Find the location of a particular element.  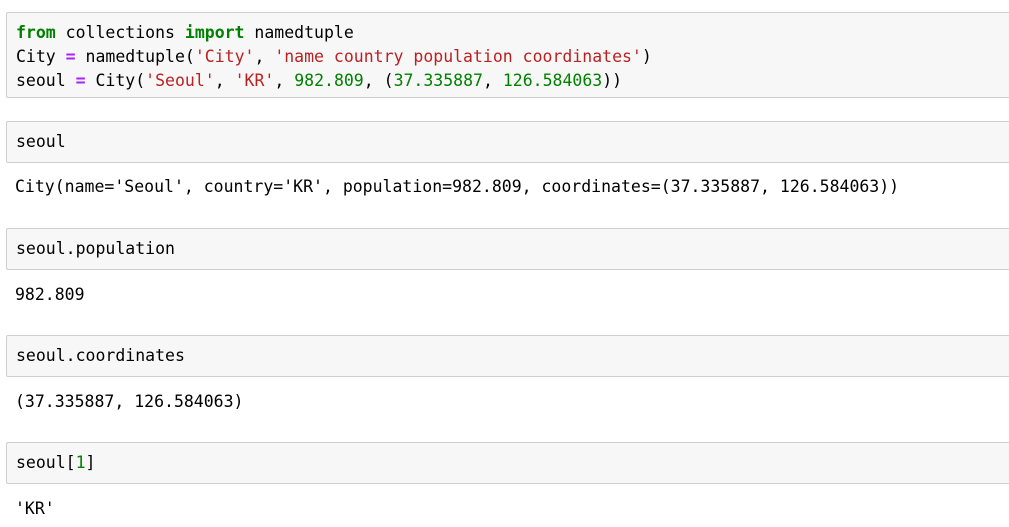

code-text: , ( is located at coordinates (378, 80).